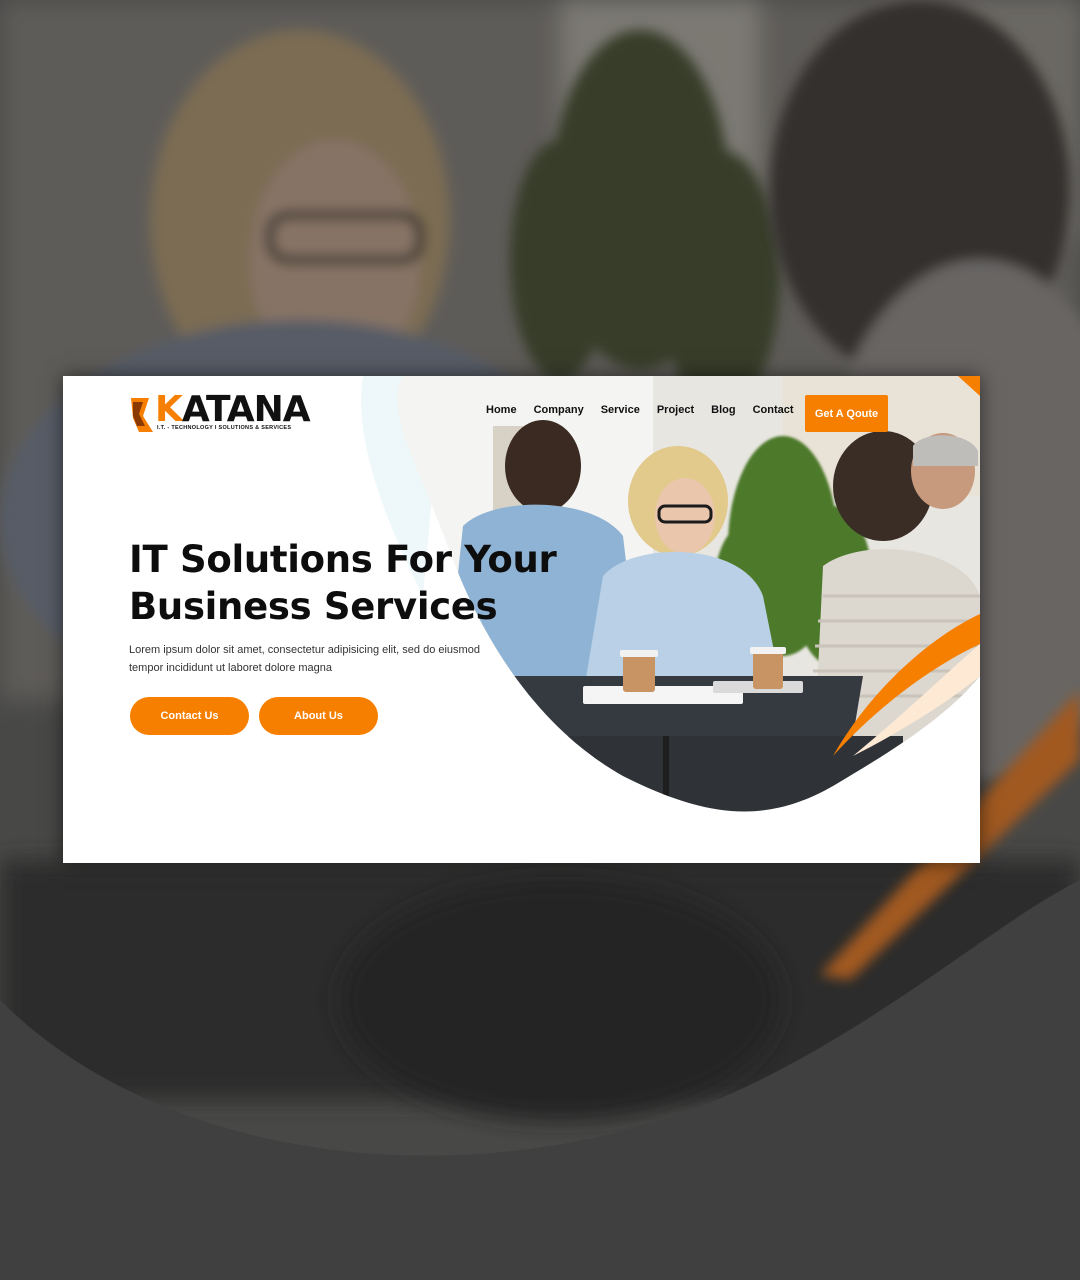 The width and height of the screenshot is (1080, 1280). Describe the element at coordinates (846, 413) in the screenshot. I see `get-quote-button: Get A Qoute` at that location.